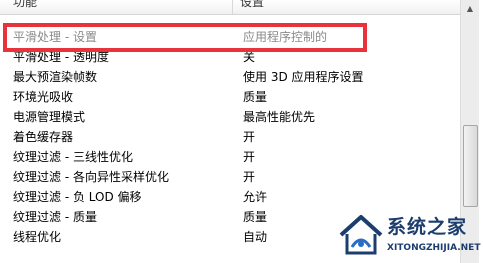 The width and height of the screenshot is (483, 263). I want to click on settings-row: 平滑处理 - 设置 应用程序控制的, so click(230, 37).